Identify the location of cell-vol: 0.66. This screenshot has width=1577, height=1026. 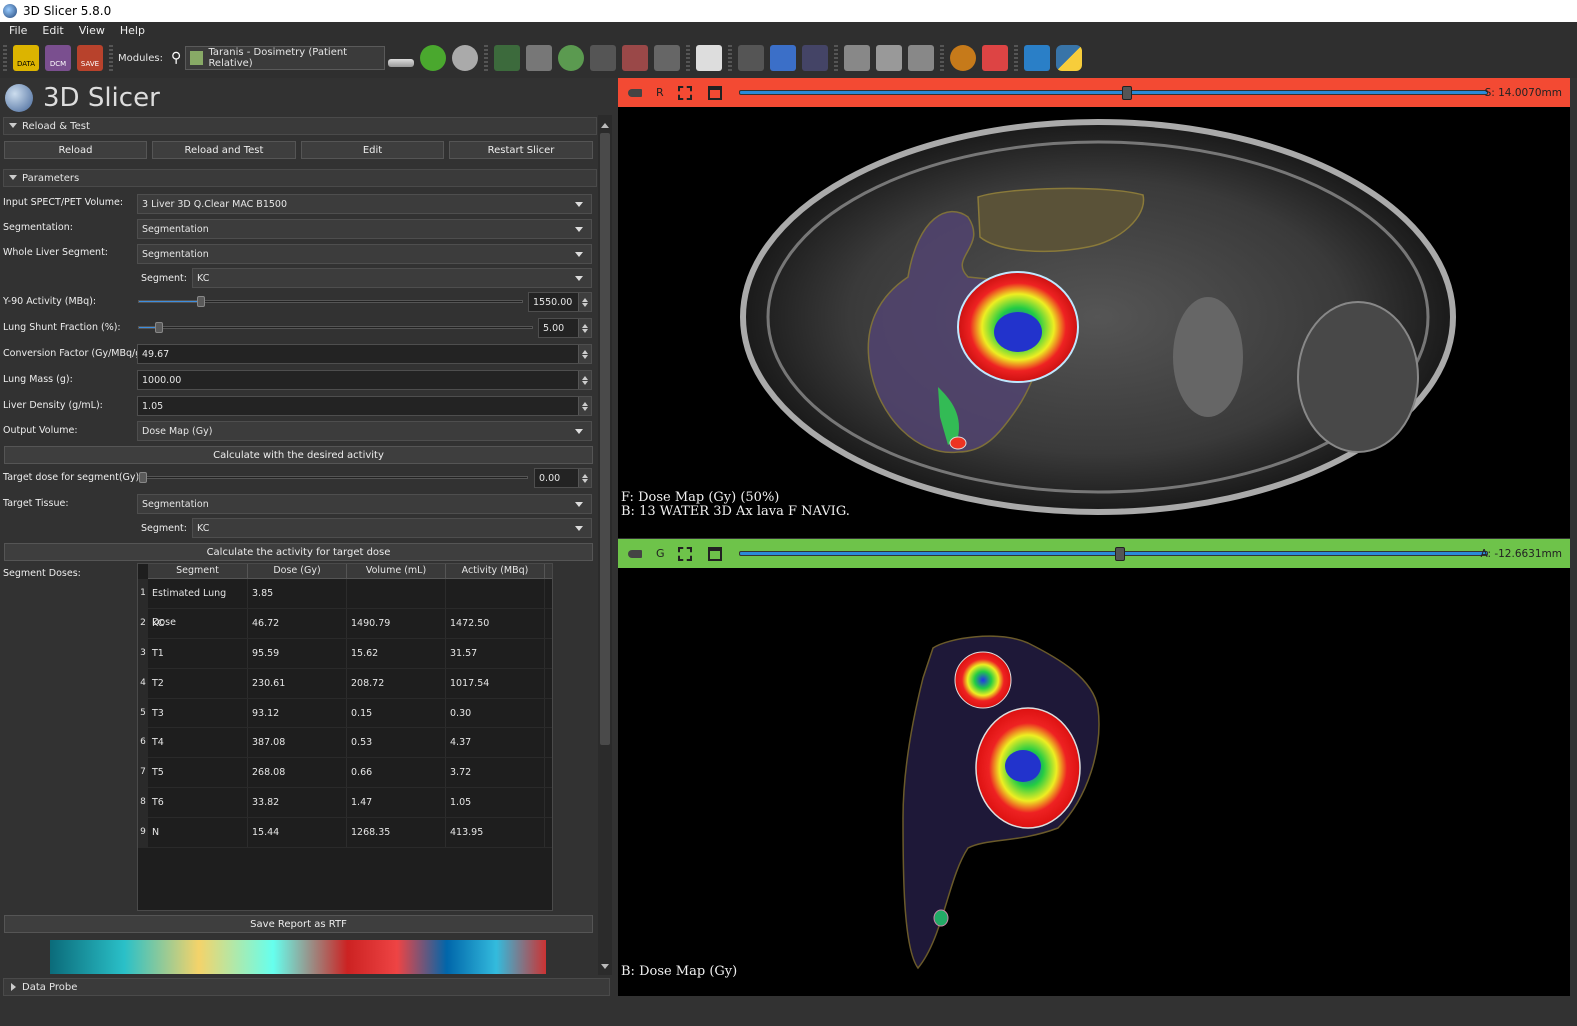
(396, 773).